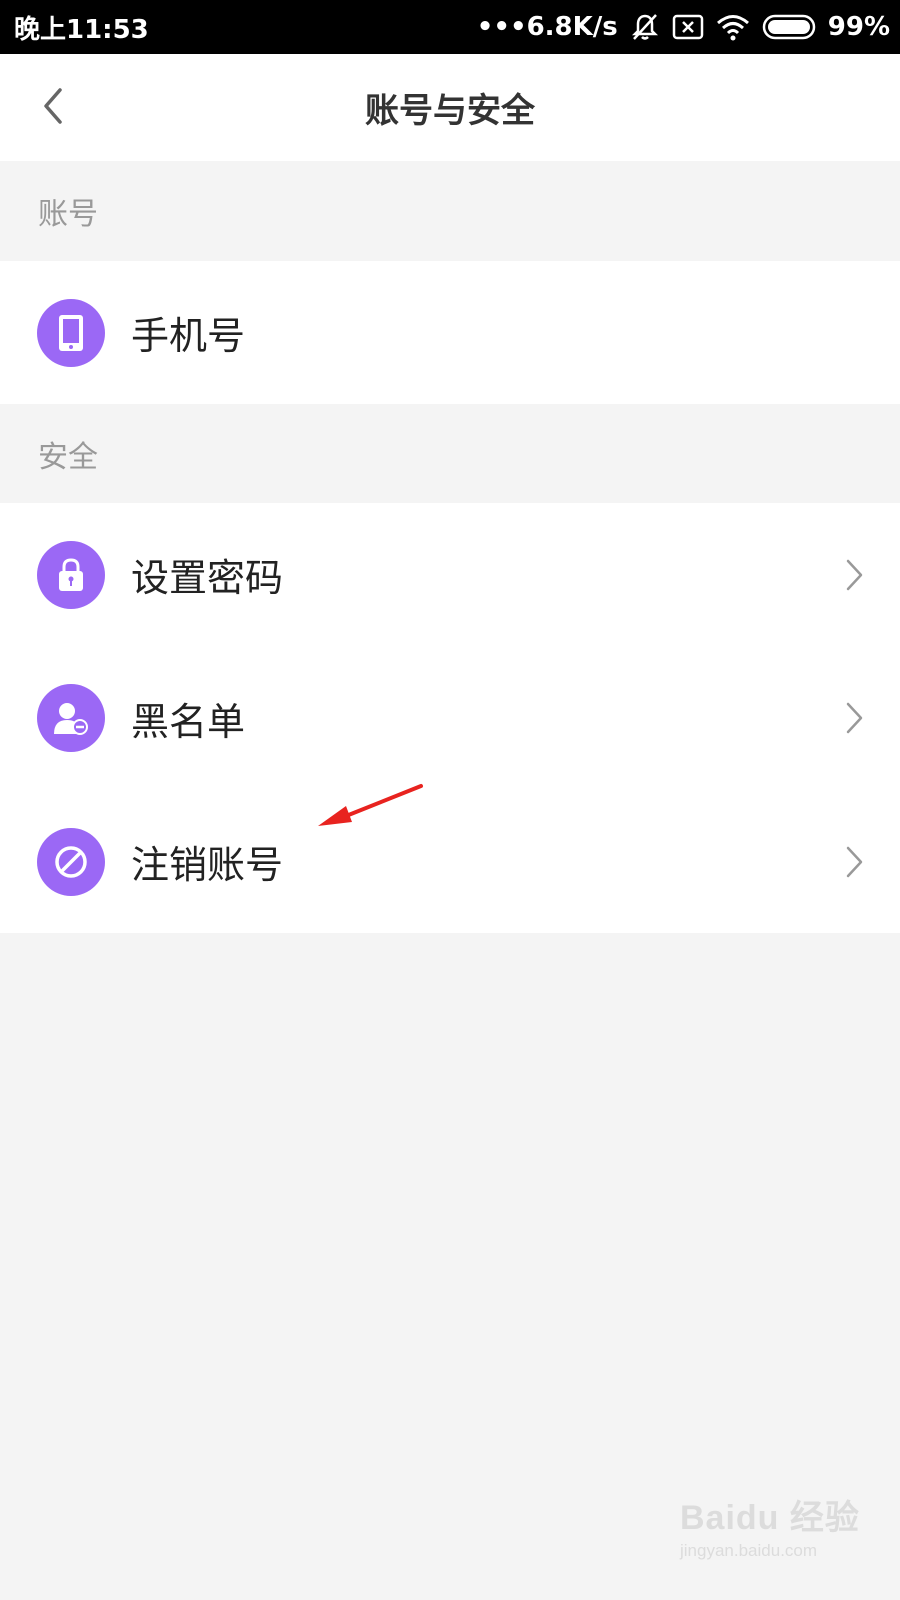  What do you see at coordinates (207, 865) in the screenshot?
I see `list-item-label: 注销账号` at bounding box center [207, 865].